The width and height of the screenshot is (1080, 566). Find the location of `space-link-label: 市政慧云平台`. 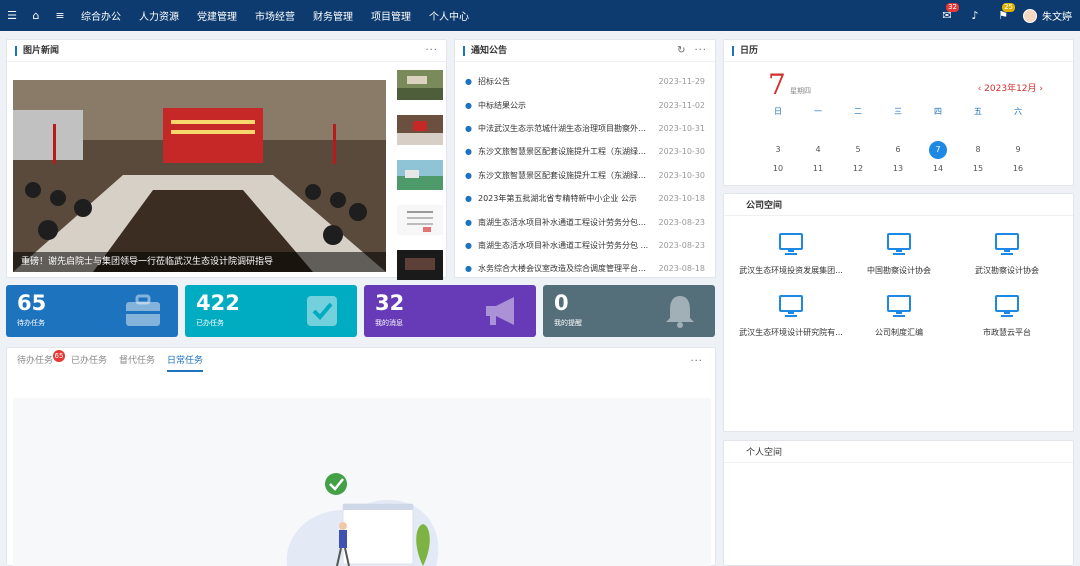

space-link-label: 市政慧云平台 is located at coordinates (1007, 332).